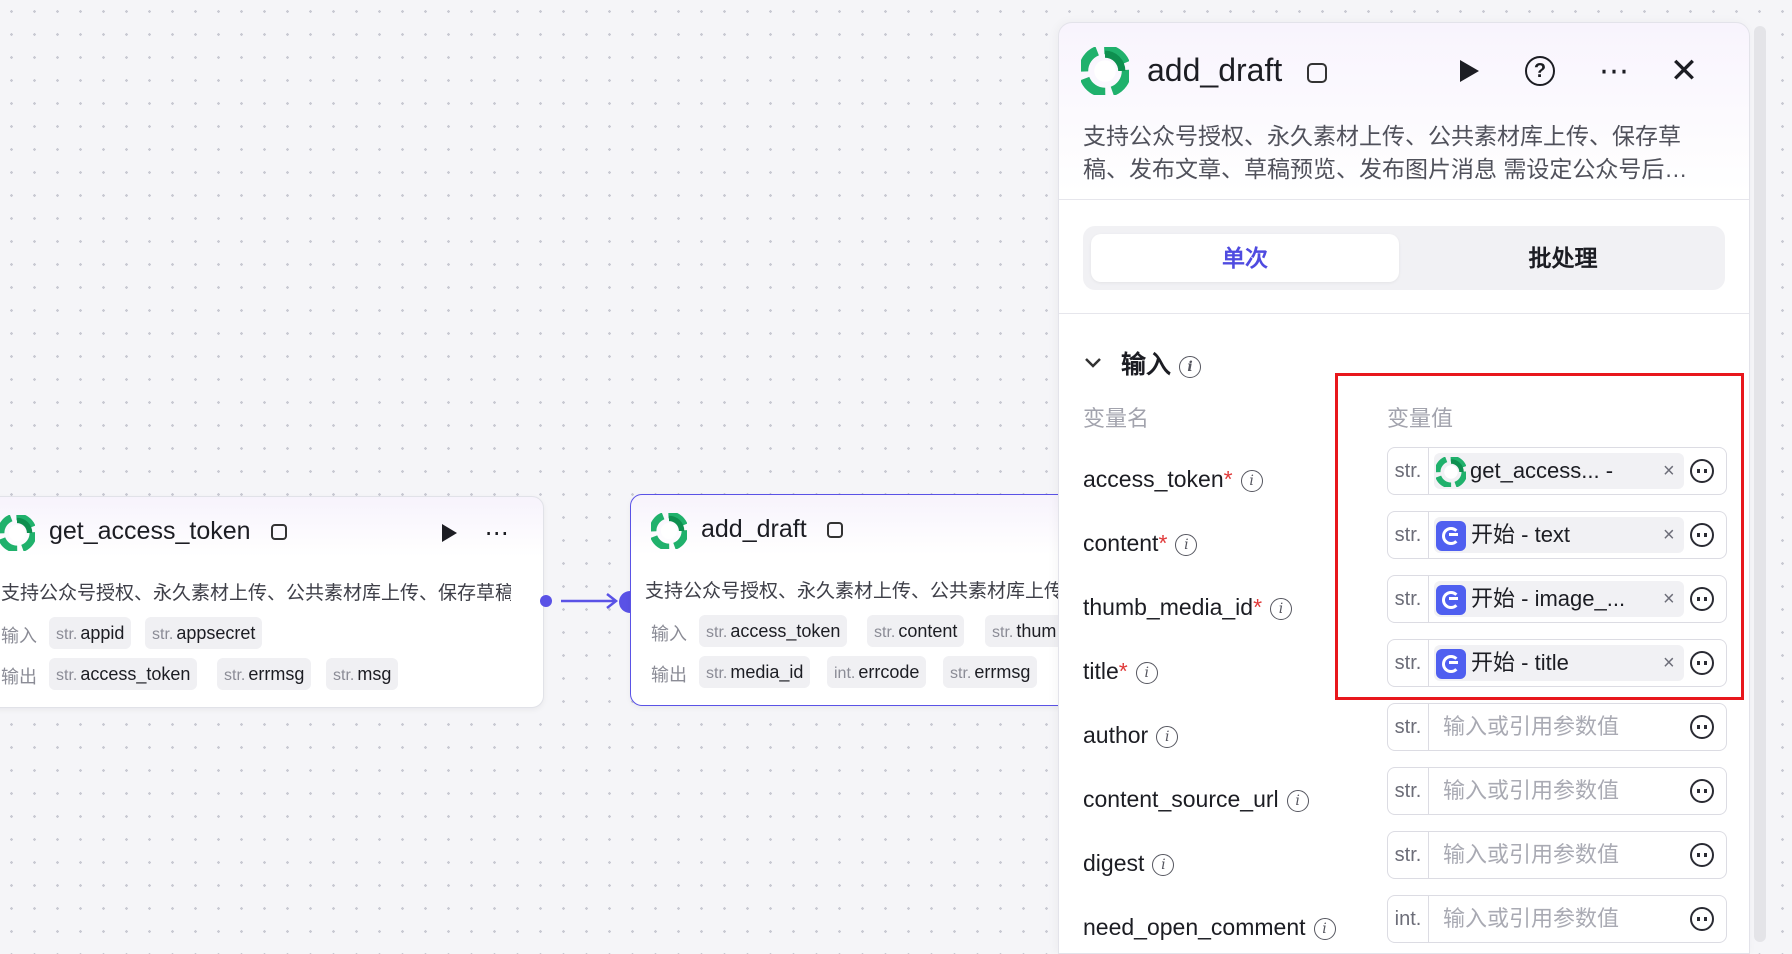 The image size is (1792, 954). Describe the element at coordinates (1131, 735) in the screenshot. I see `param-name: author i` at that location.